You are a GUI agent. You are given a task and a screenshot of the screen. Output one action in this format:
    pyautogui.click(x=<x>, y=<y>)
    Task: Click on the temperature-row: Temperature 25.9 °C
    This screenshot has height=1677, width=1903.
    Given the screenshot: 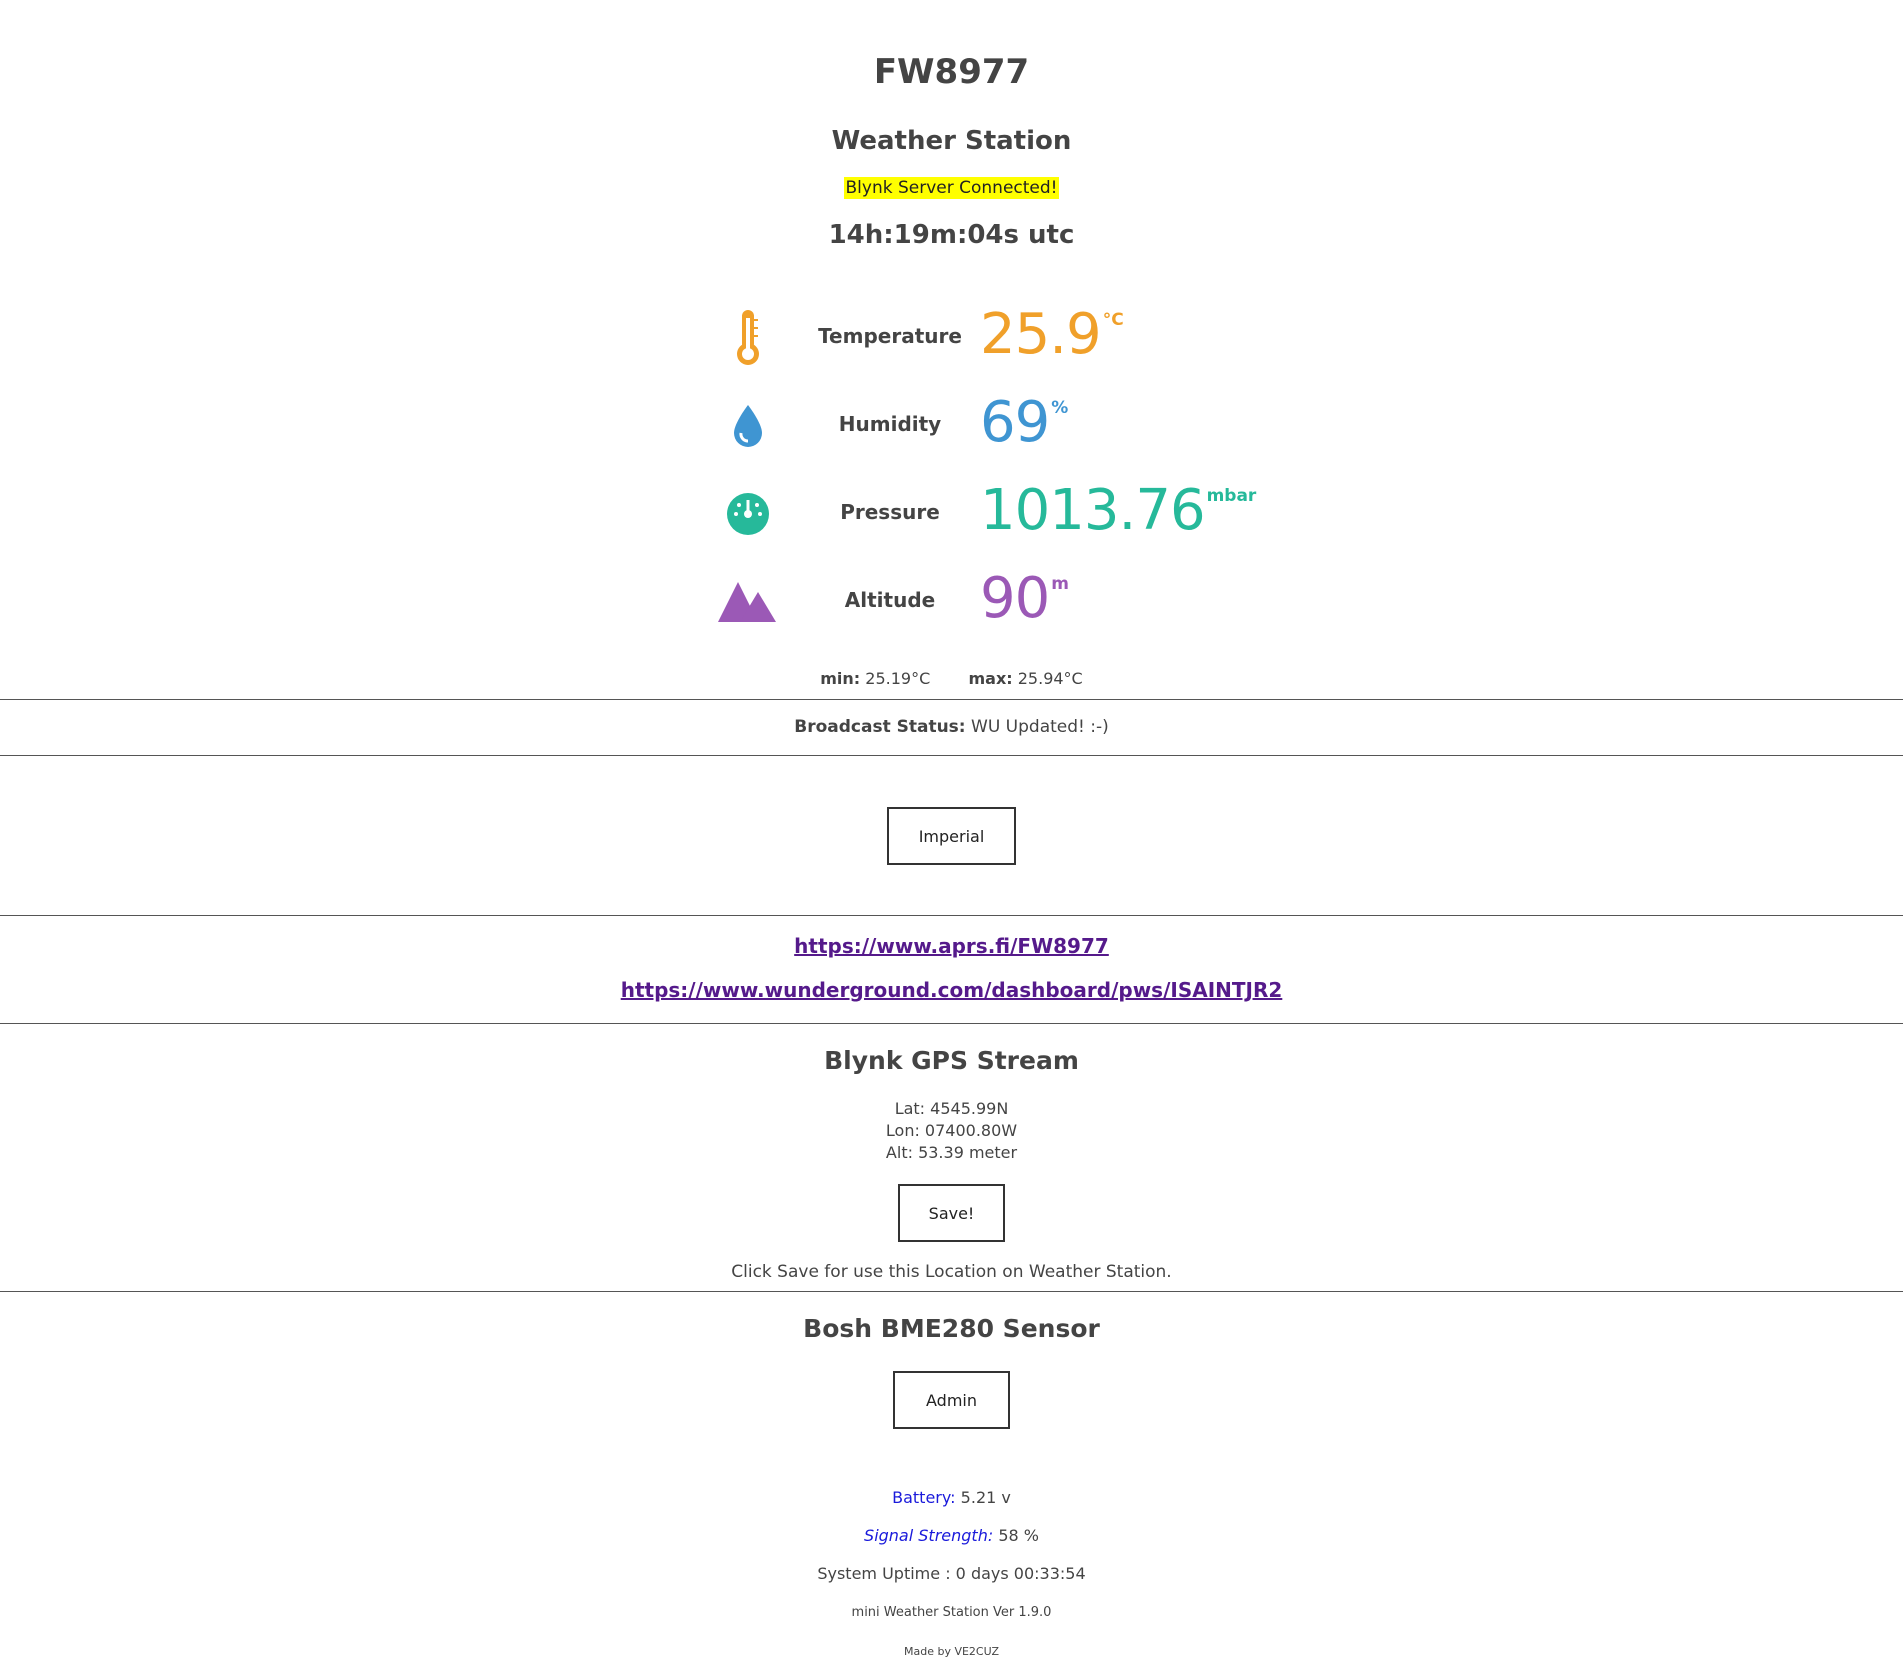 What is the action you would take?
    pyautogui.click(x=980, y=344)
    